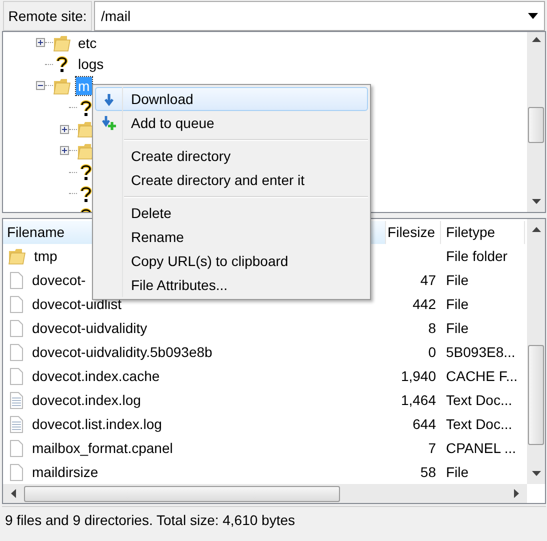 This screenshot has height=541, width=547. Describe the element at coordinates (91, 64) in the screenshot. I see `tree-item: logs` at that location.